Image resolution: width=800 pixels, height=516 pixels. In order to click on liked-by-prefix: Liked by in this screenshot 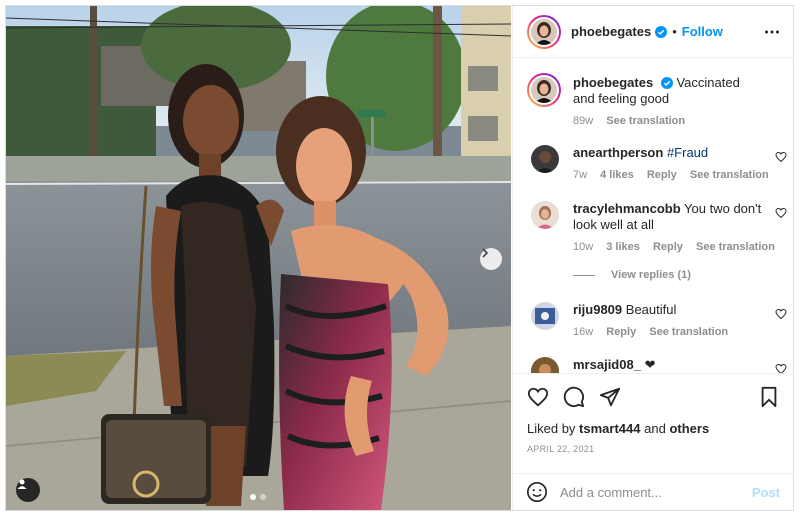, I will do `click(551, 428)`.